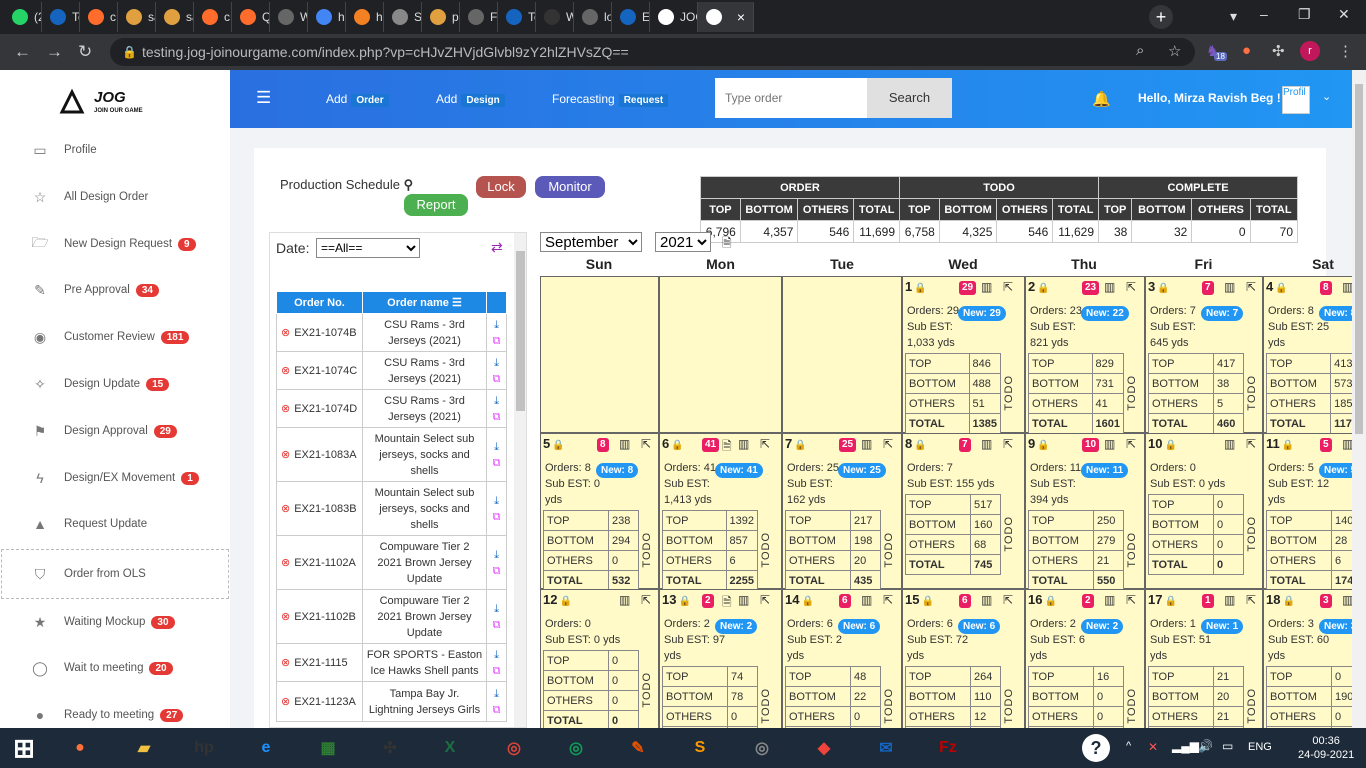  Describe the element at coordinates (263, 98) in the screenshot. I see `hamburger-menu-icon: ☰` at that location.